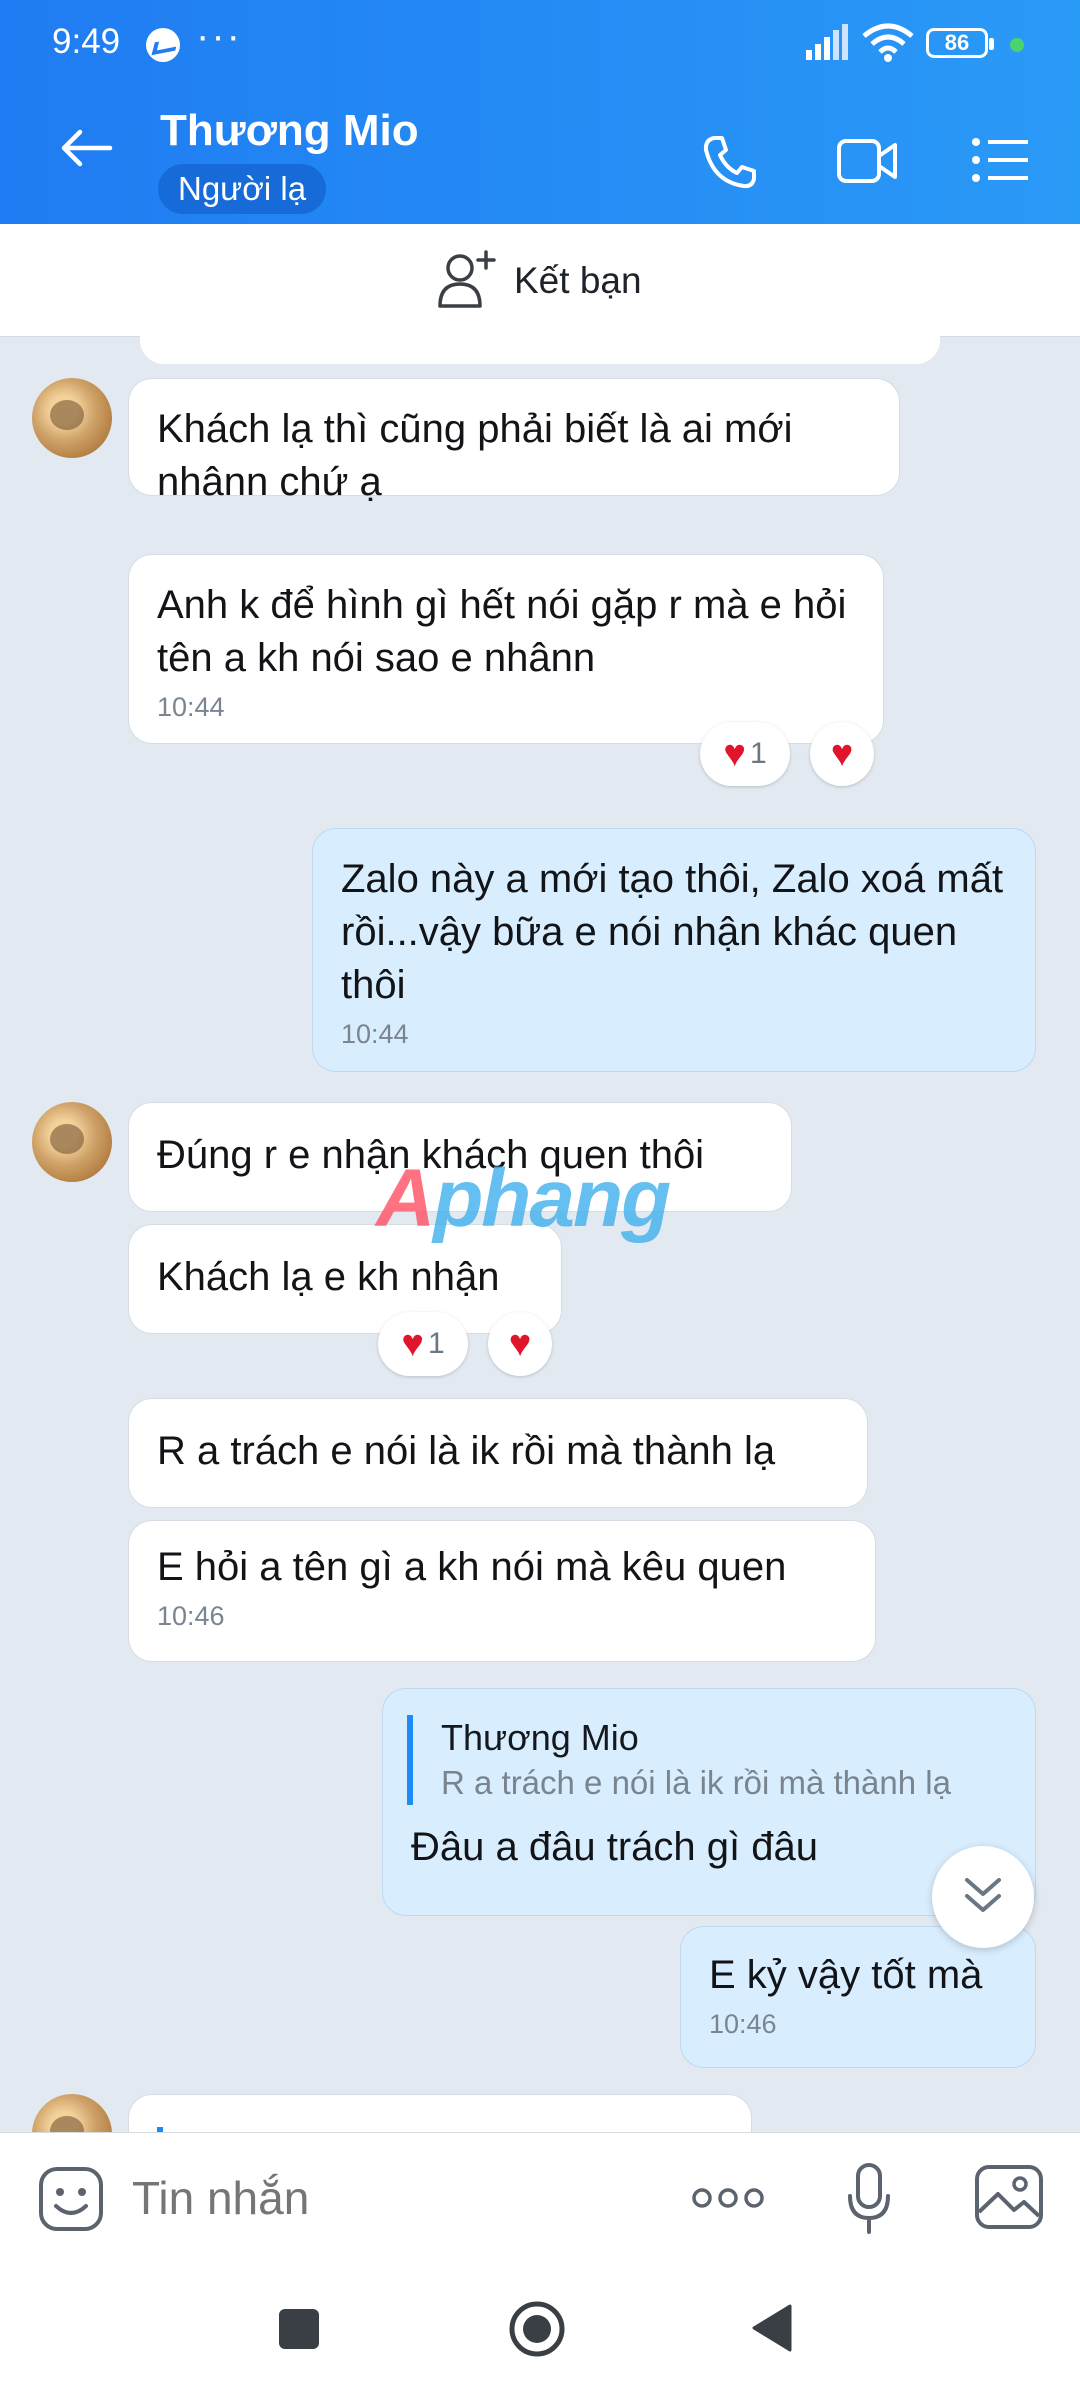 This screenshot has width=1080, height=2400. What do you see at coordinates (888, 42) in the screenshot?
I see `wifi-icon` at bounding box center [888, 42].